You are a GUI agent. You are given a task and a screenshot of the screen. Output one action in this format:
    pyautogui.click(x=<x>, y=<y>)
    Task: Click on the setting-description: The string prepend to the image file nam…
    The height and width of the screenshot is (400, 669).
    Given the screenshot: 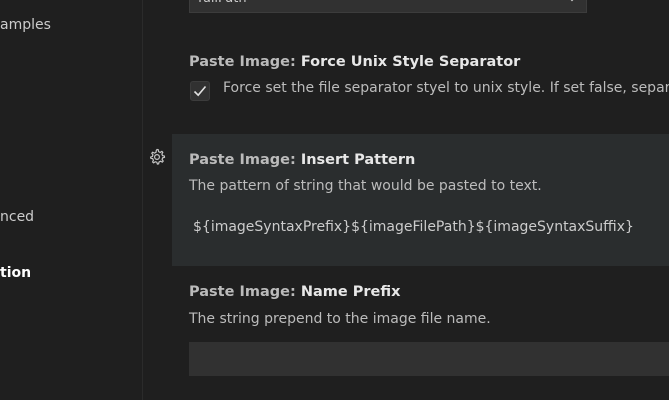 What is the action you would take?
    pyautogui.click(x=340, y=319)
    